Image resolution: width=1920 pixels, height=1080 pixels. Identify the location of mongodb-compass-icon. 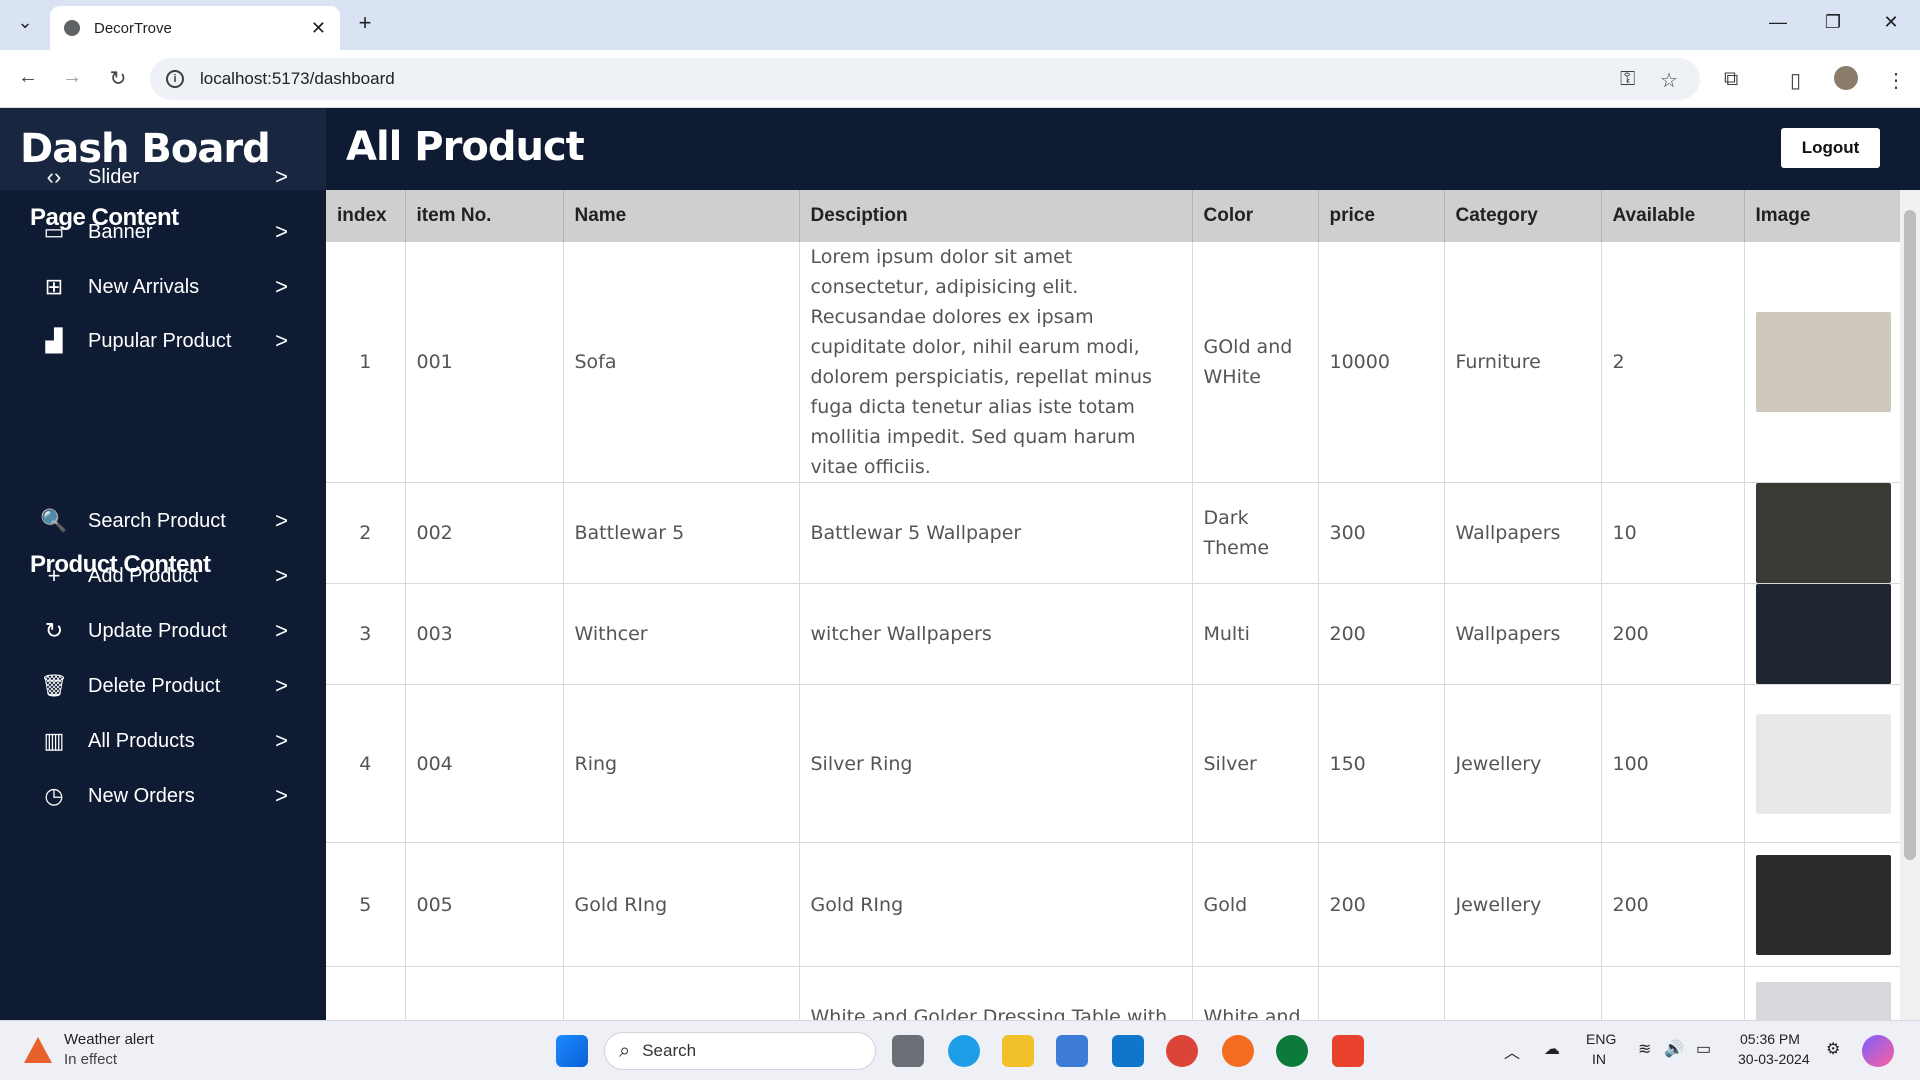
(1292, 1051).